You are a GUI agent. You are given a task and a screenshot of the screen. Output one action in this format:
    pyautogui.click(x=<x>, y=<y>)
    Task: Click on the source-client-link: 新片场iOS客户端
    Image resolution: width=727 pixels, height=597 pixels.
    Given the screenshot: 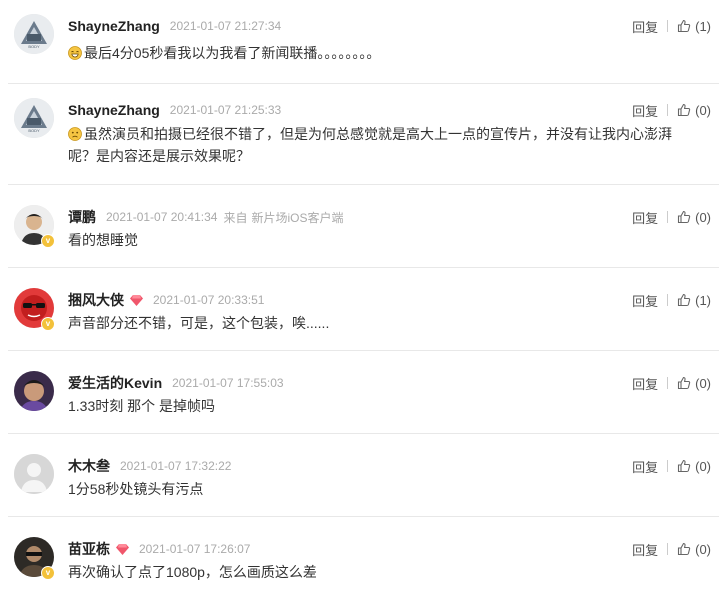 What is the action you would take?
    pyautogui.click(x=297, y=217)
    